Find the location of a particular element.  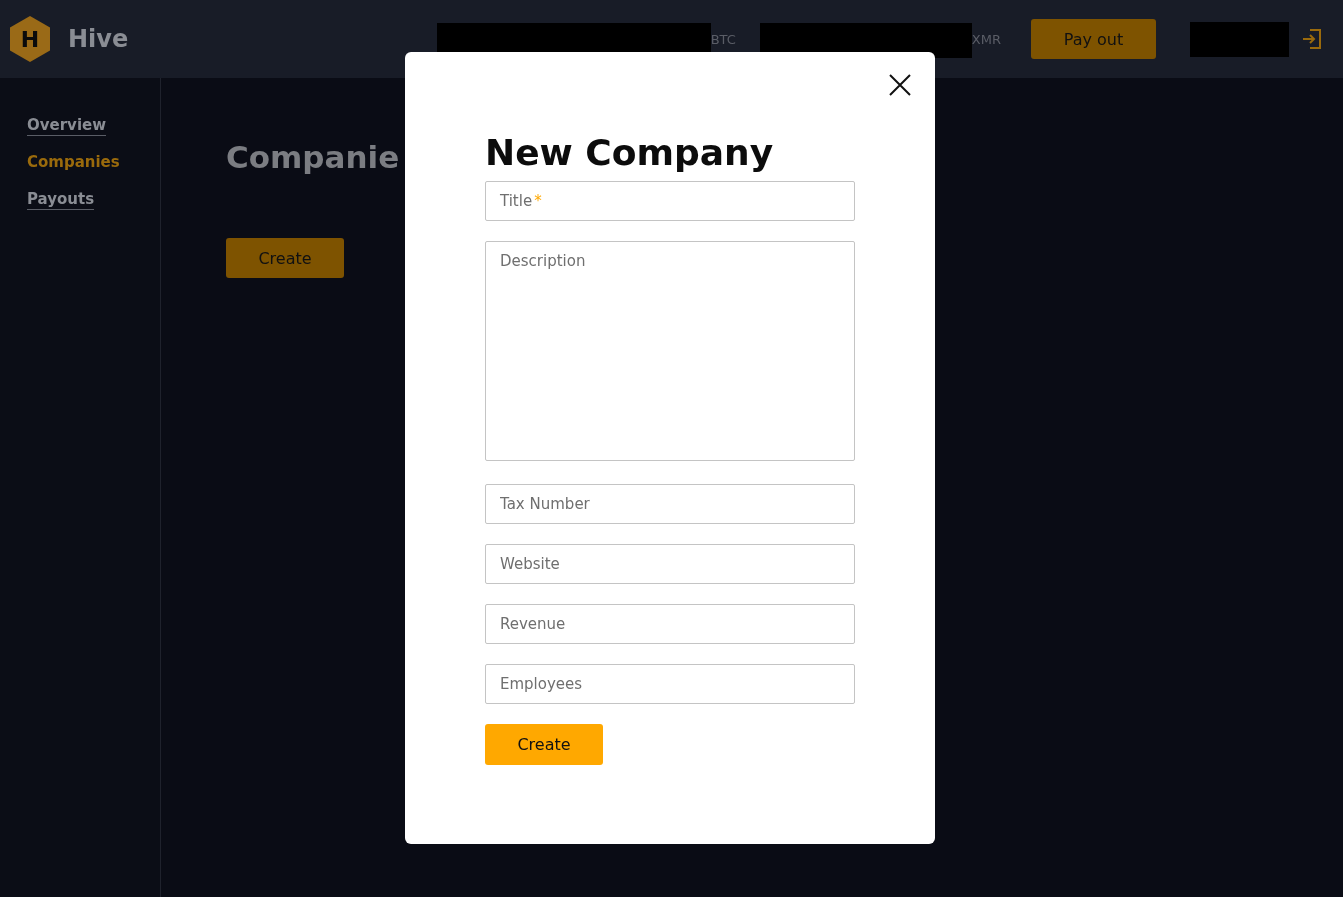

sidebar-link: Overview is located at coordinates (67, 126).